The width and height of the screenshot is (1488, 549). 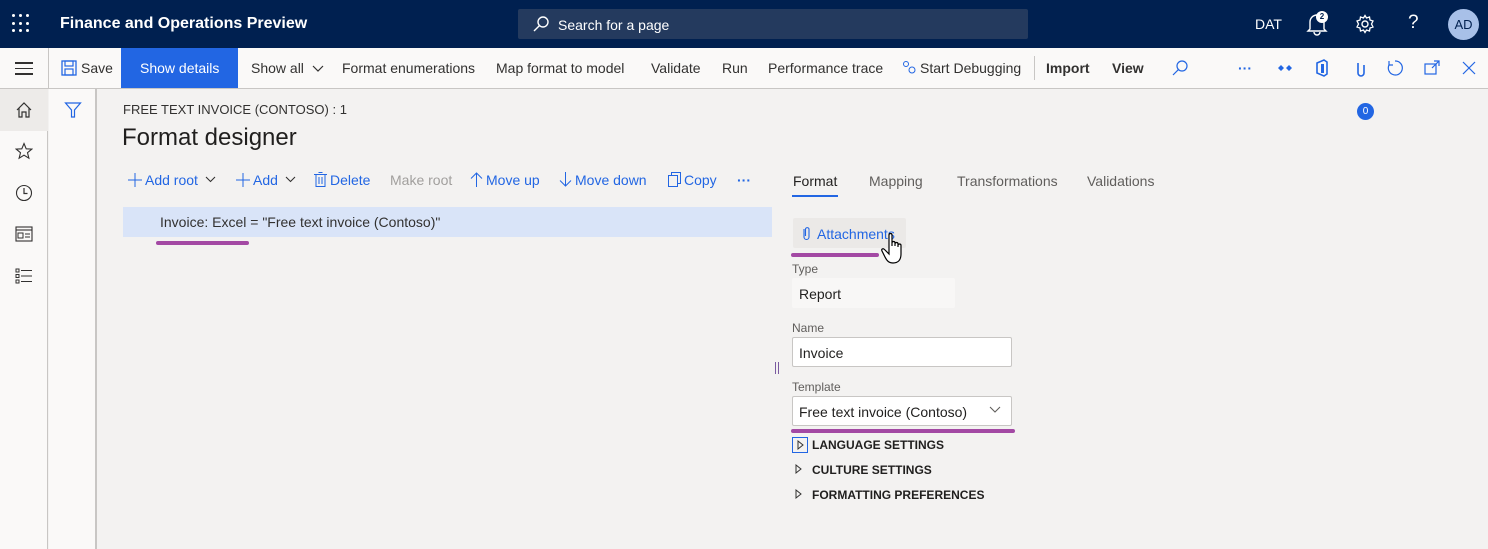 What do you see at coordinates (1469, 68) in the screenshot?
I see `close-icon` at bounding box center [1469, 68].